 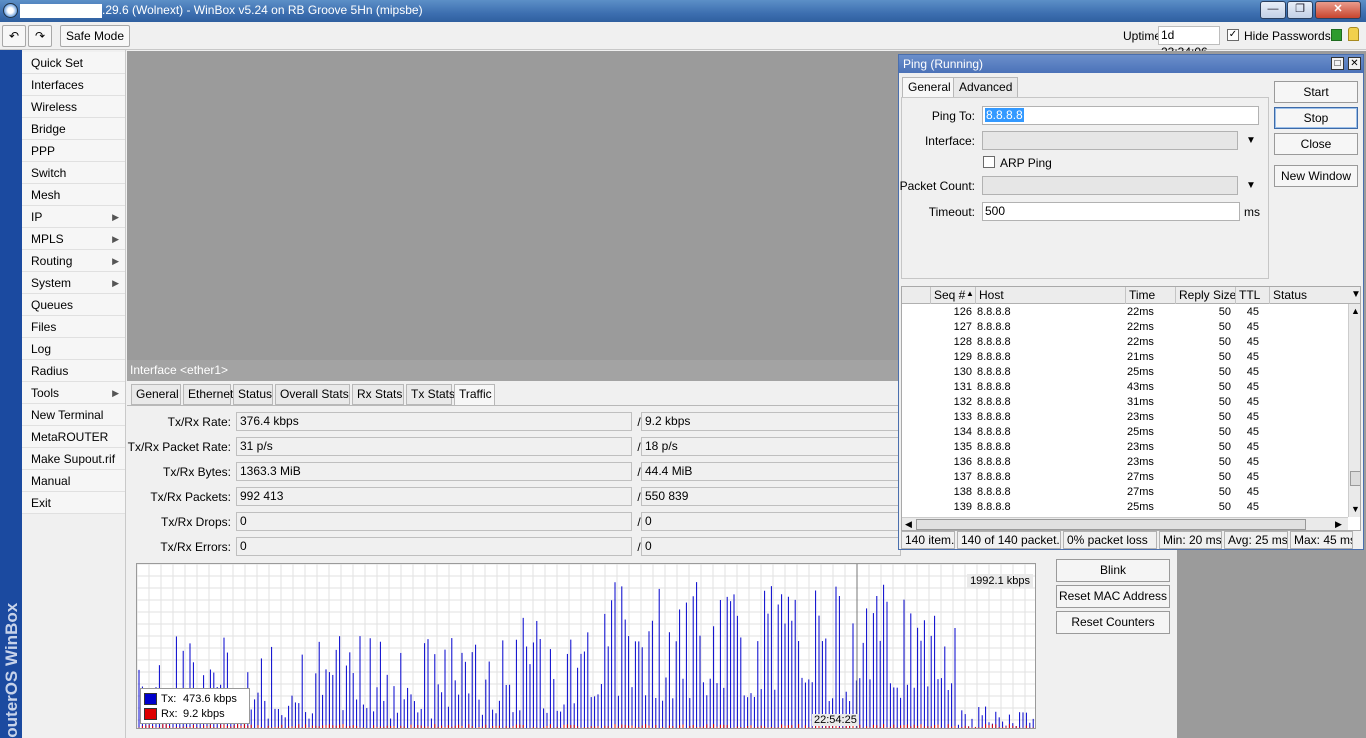 I want to click on menu-item-files: Files, so click(x=73, y=327).